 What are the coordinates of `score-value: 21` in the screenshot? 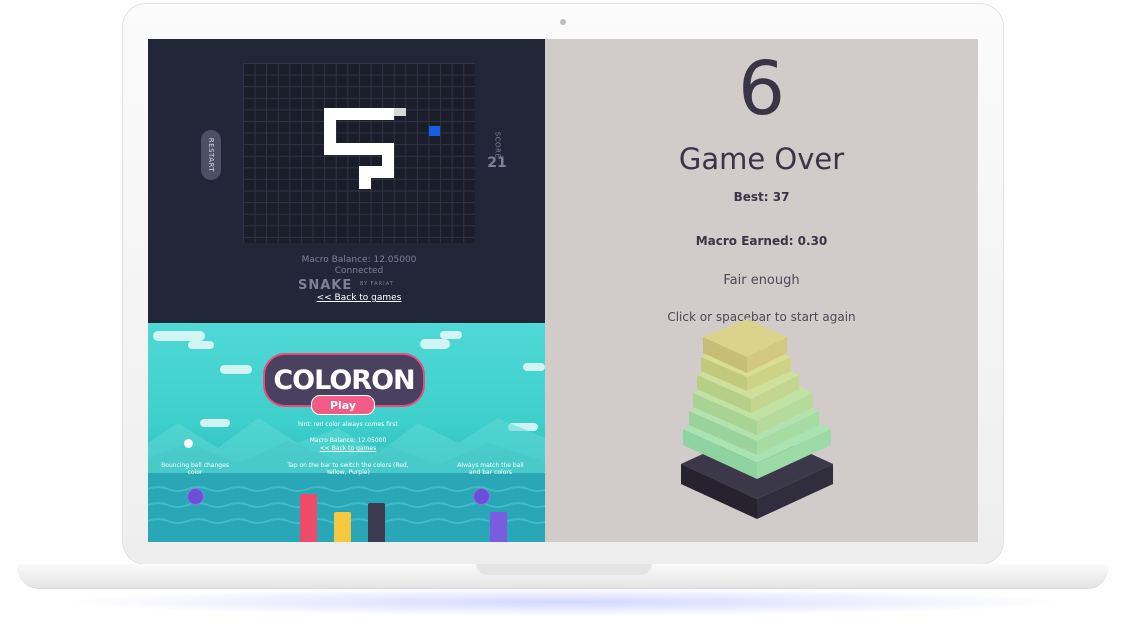 It's located at (497, 163).